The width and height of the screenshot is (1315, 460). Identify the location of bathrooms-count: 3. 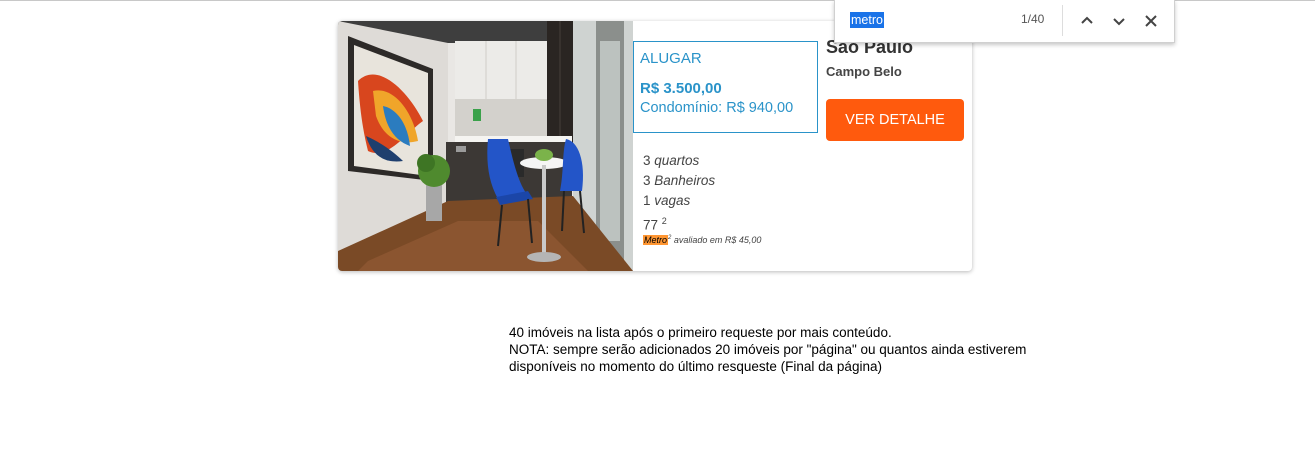
(647, 180).